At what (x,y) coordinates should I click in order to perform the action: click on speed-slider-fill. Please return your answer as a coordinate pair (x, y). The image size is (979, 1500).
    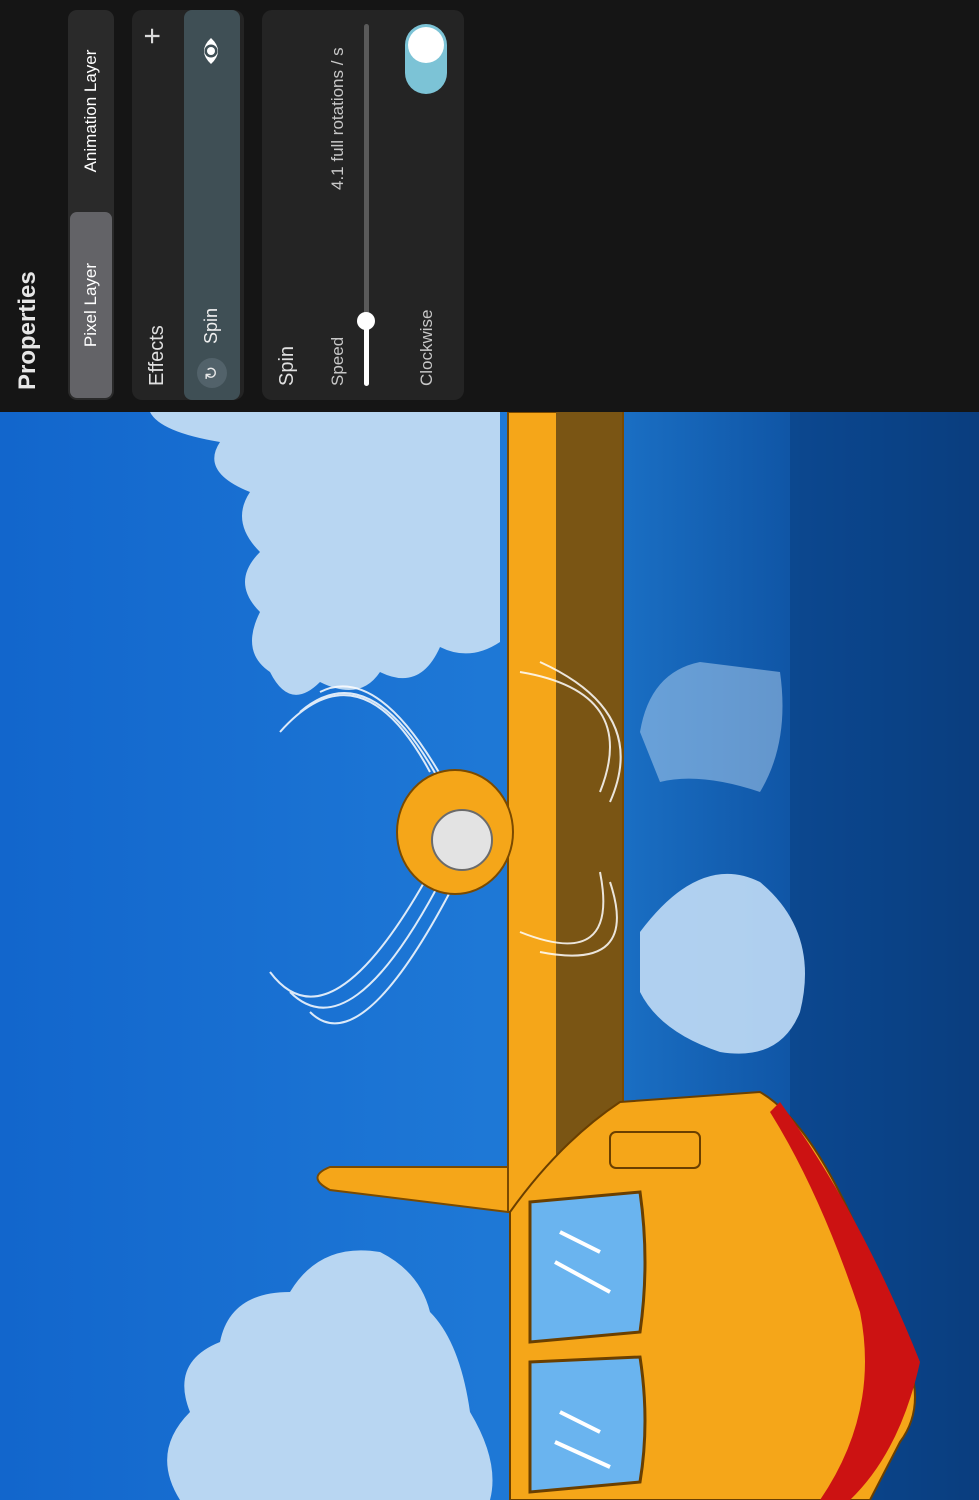
    Looking at the image, I should click on (366, 353).